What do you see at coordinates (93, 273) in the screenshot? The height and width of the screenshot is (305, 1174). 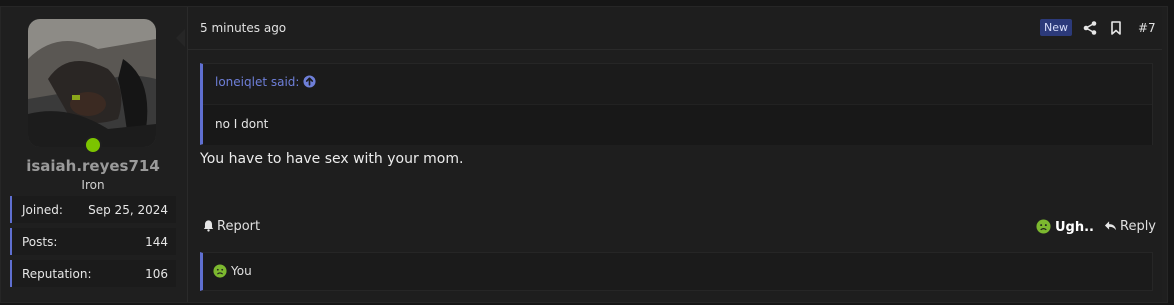 I see `stat-reputation: Reputation: 106` at bounding box center [93, 273].